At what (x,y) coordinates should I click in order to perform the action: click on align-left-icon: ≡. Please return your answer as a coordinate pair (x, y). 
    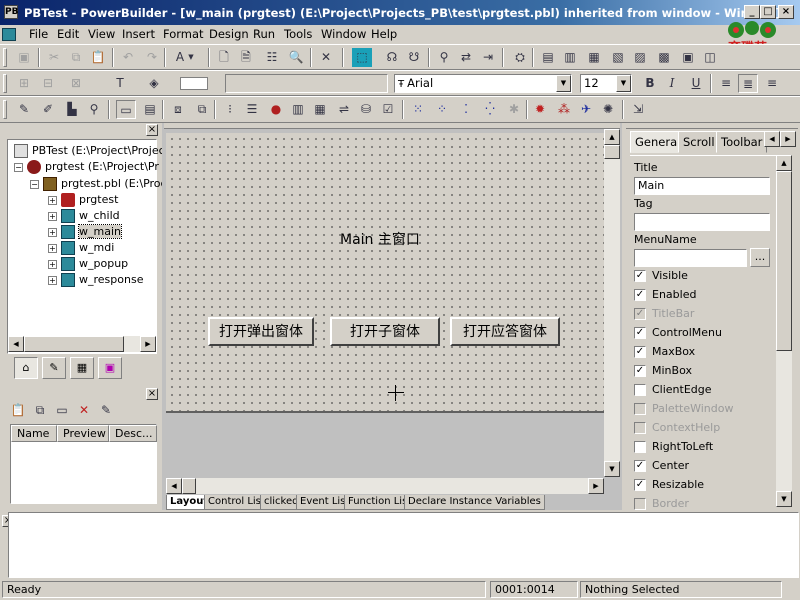
    Looking at the image, I should click on (726, 83).